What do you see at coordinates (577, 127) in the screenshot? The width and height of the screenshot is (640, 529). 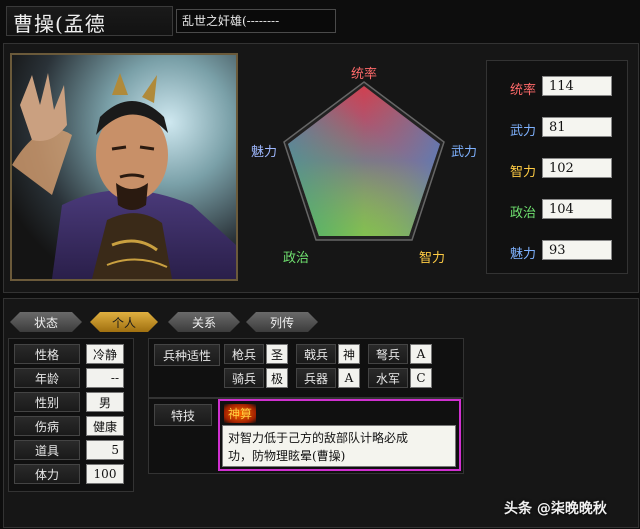 I see `stat-value-war: 81` at bounding box center [577, 127].